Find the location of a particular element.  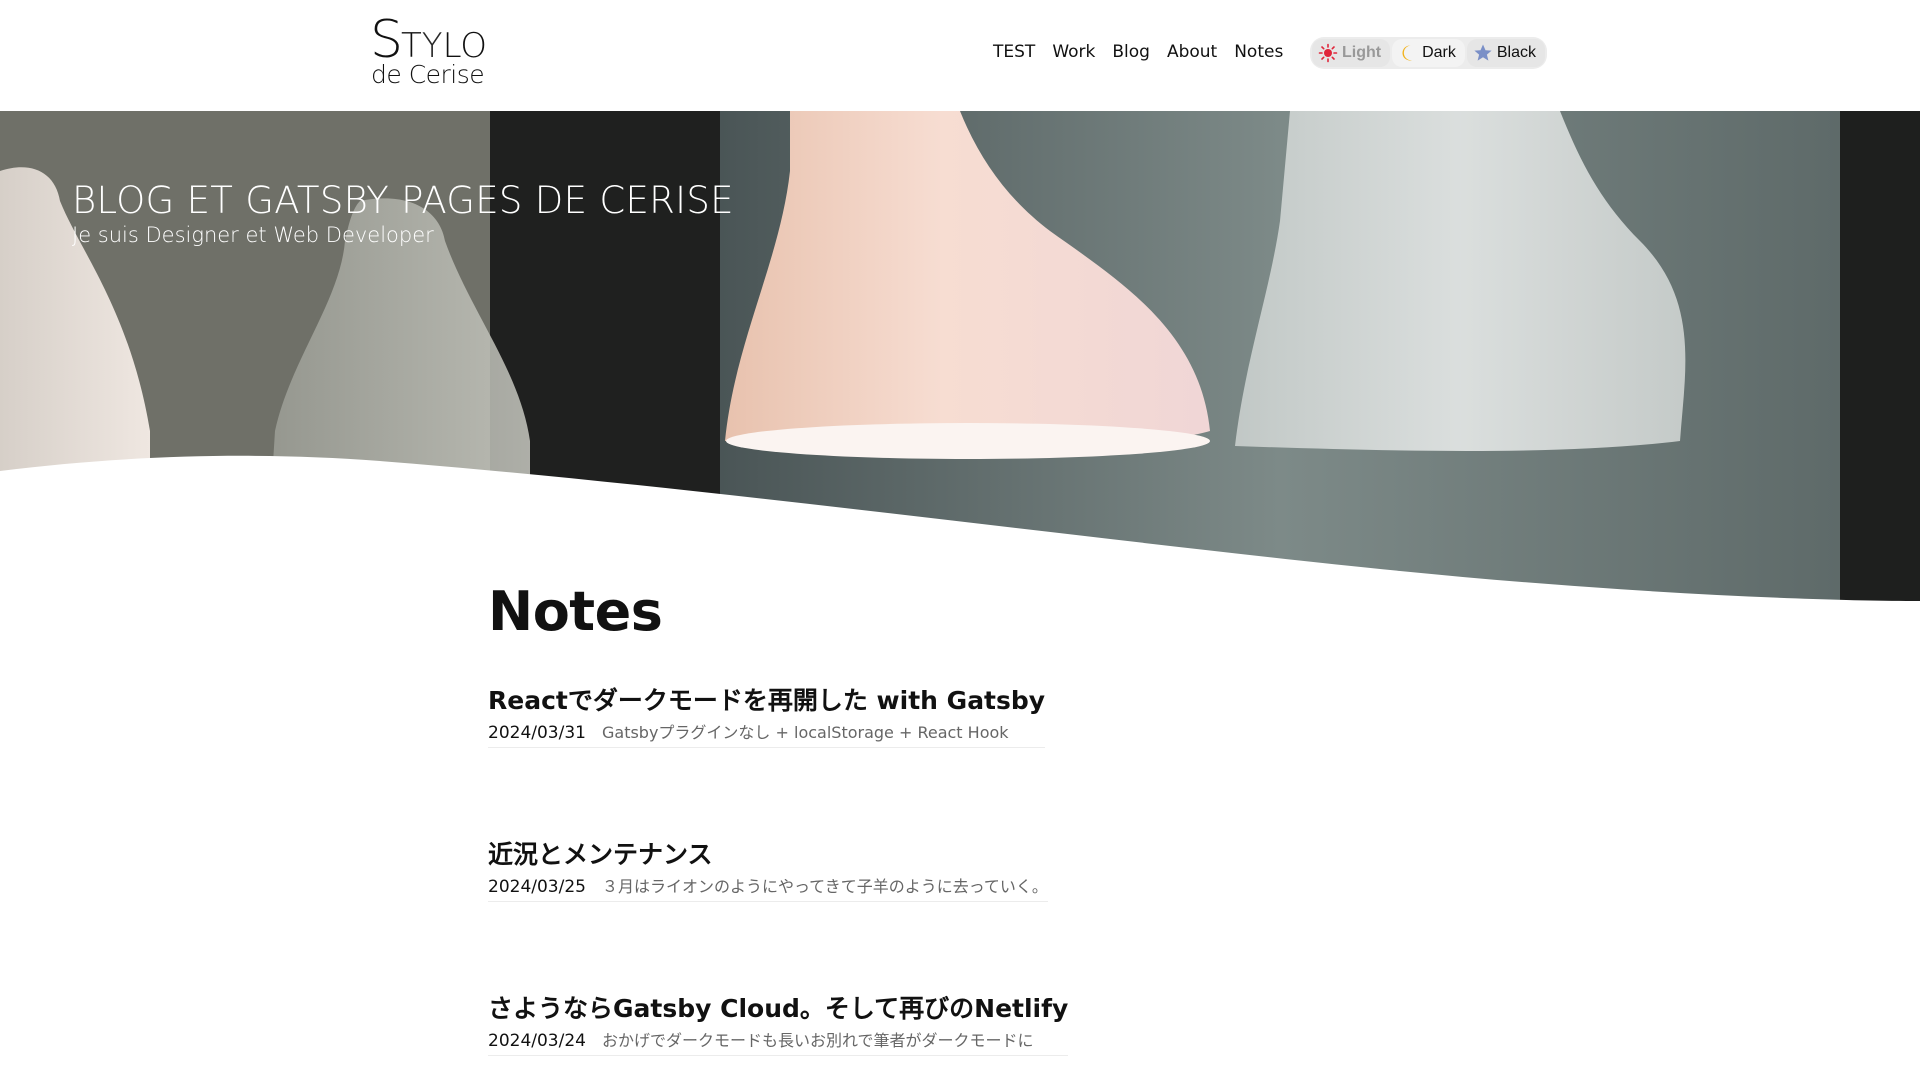

theme-dark-button: Dark is located at coordinates (1428, 53).